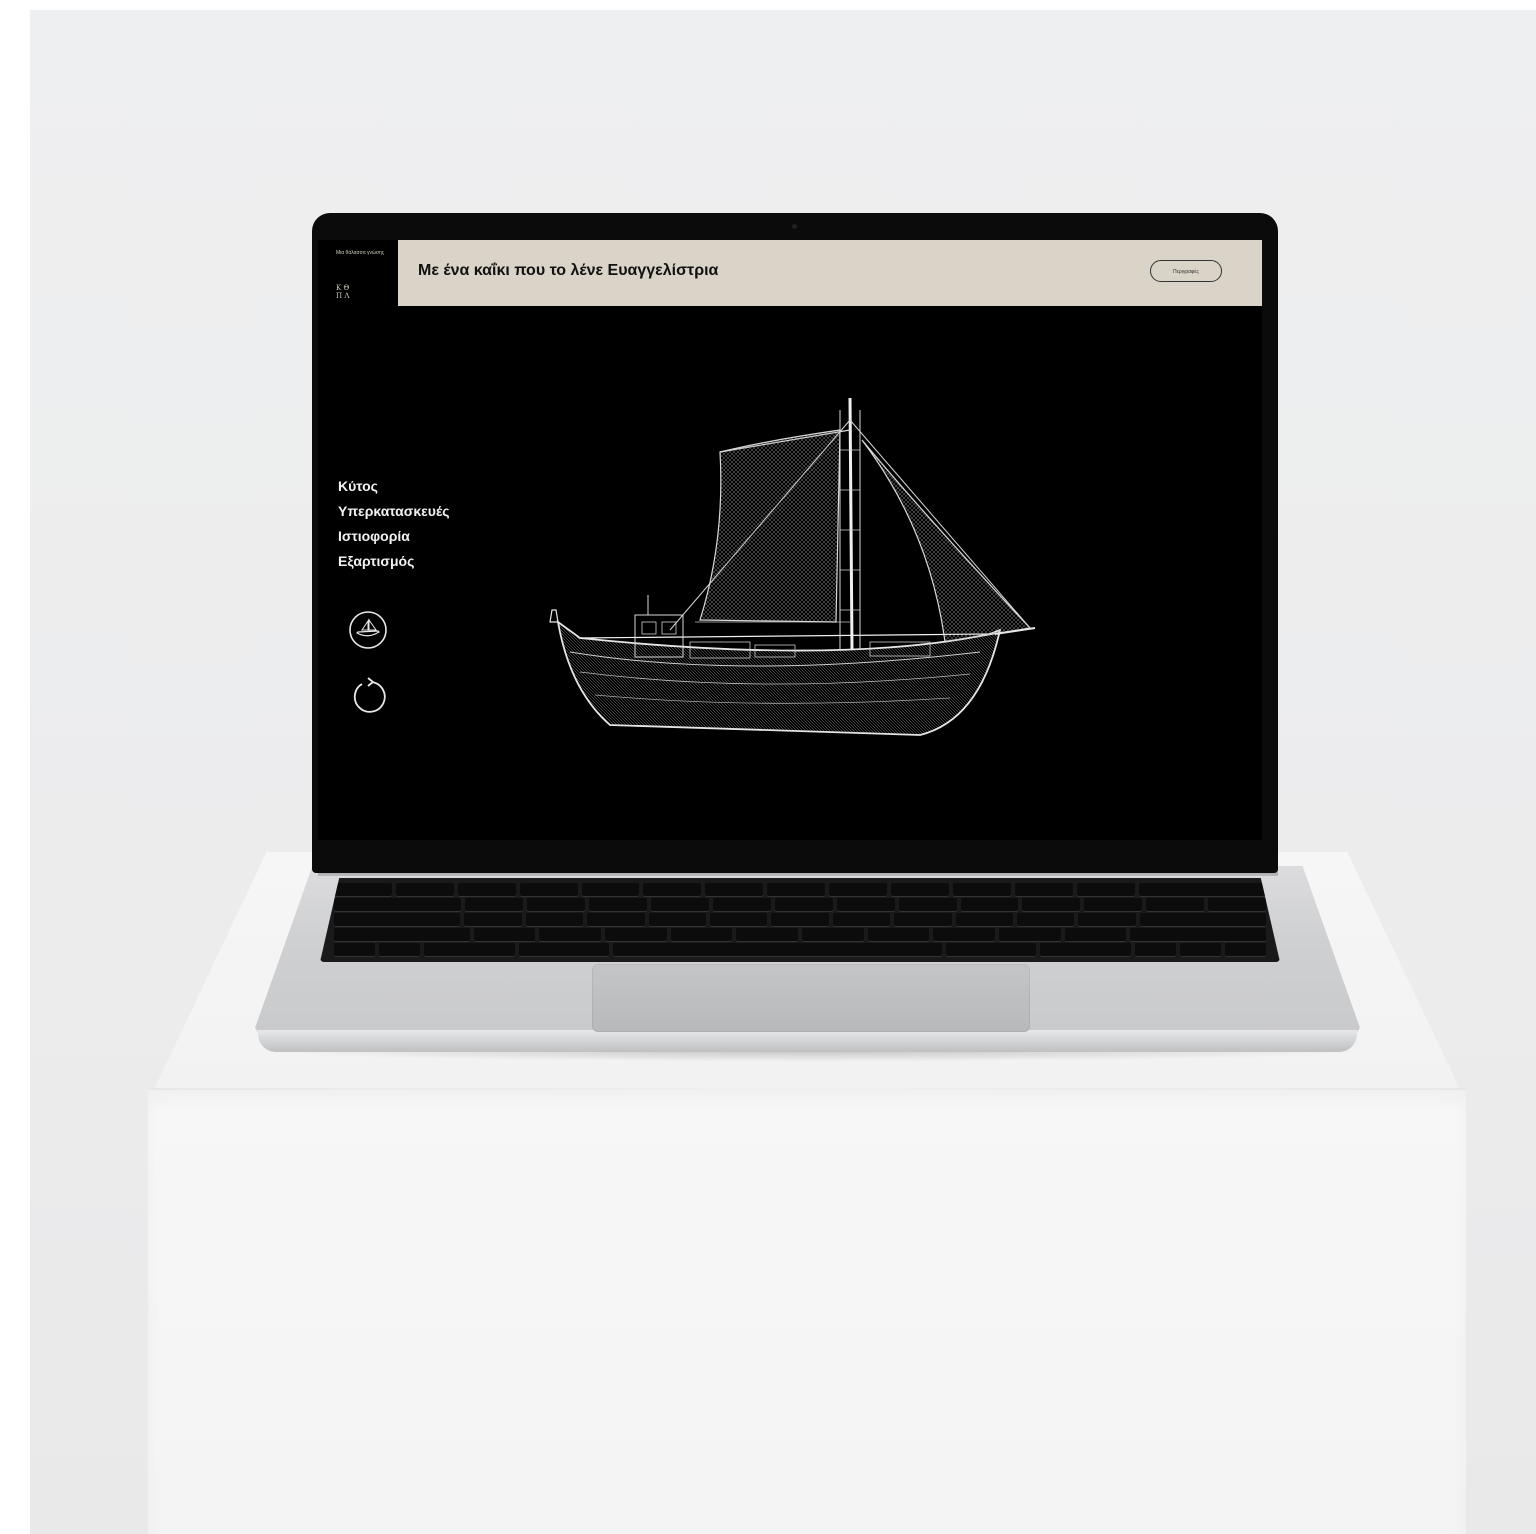 The width and height of the screenshot is (1536, 1534). Describe the element at coordinates (360, 253) in the screenshot. I see `logo-text: Μια θάλασσα γνώσης` at that location.